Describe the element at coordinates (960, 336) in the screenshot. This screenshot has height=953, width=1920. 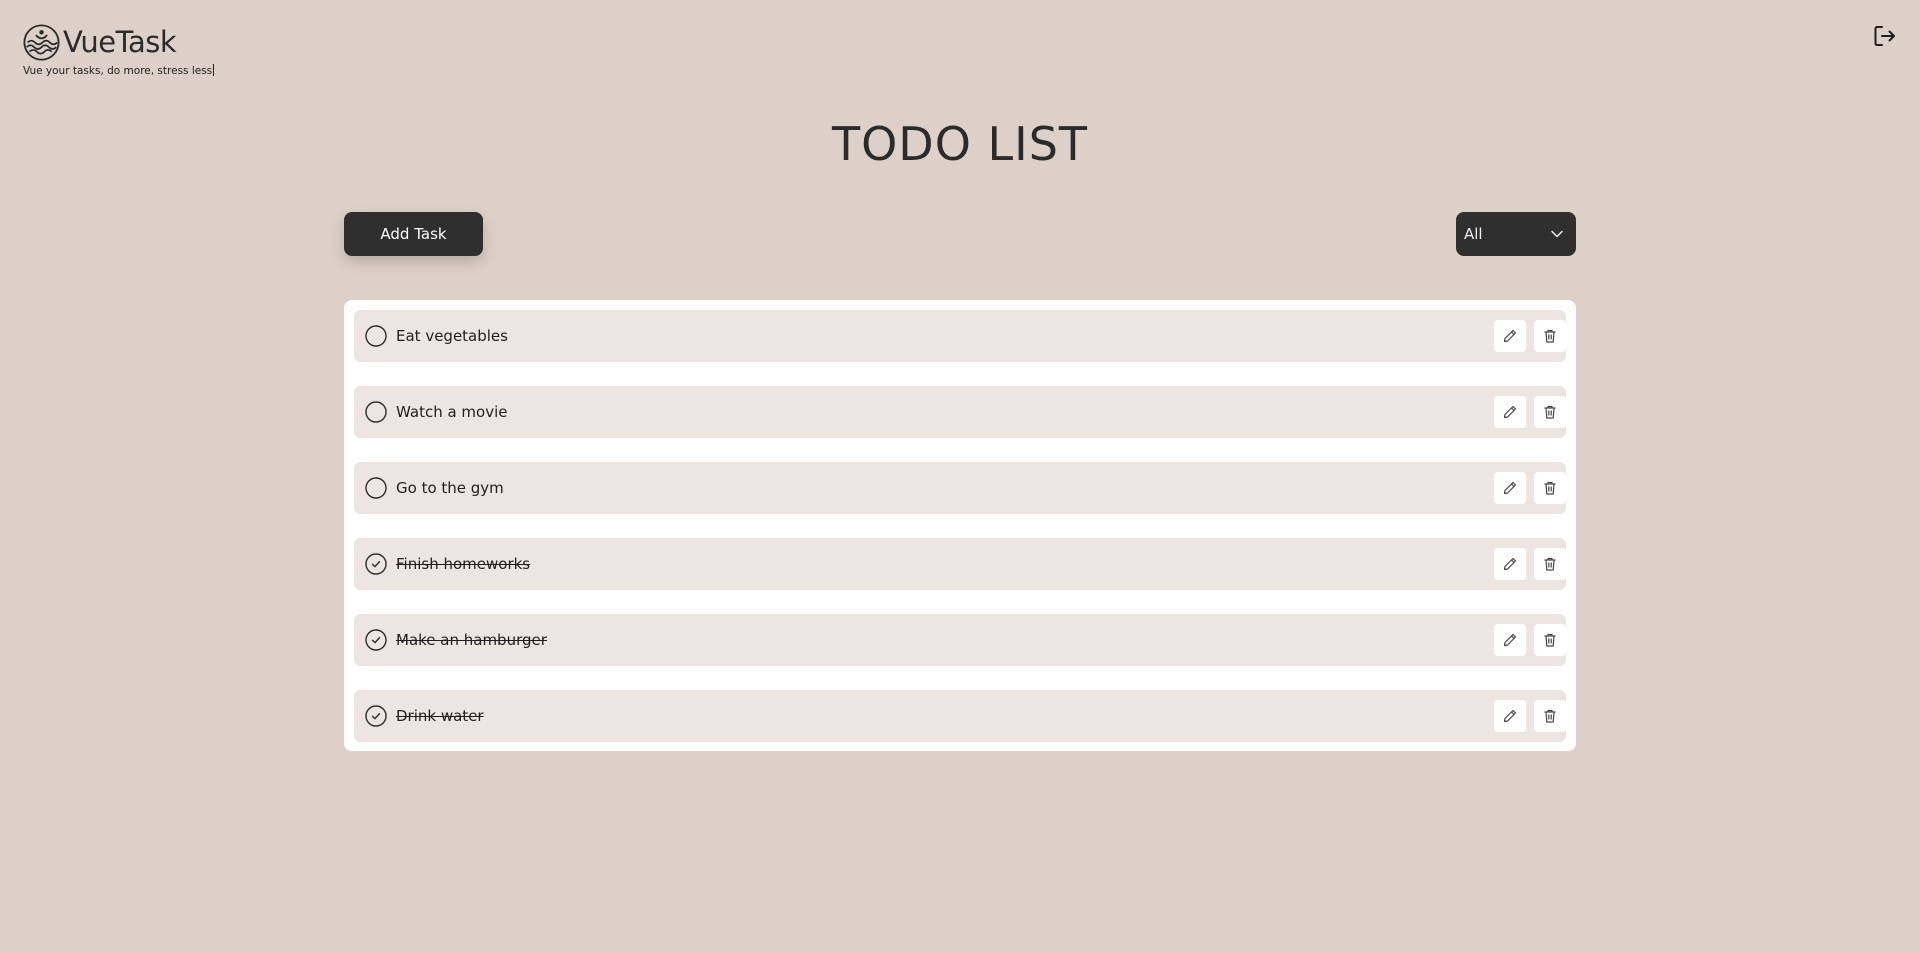
I see `todo-item: Eat vegetables` at that location.